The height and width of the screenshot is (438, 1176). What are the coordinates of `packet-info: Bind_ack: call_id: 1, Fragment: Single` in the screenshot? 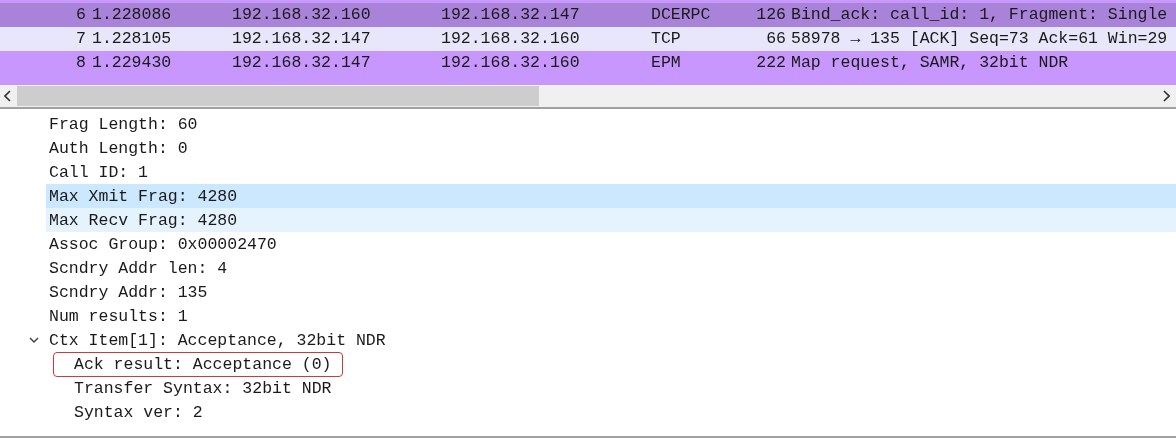 It's located at (979, 15).